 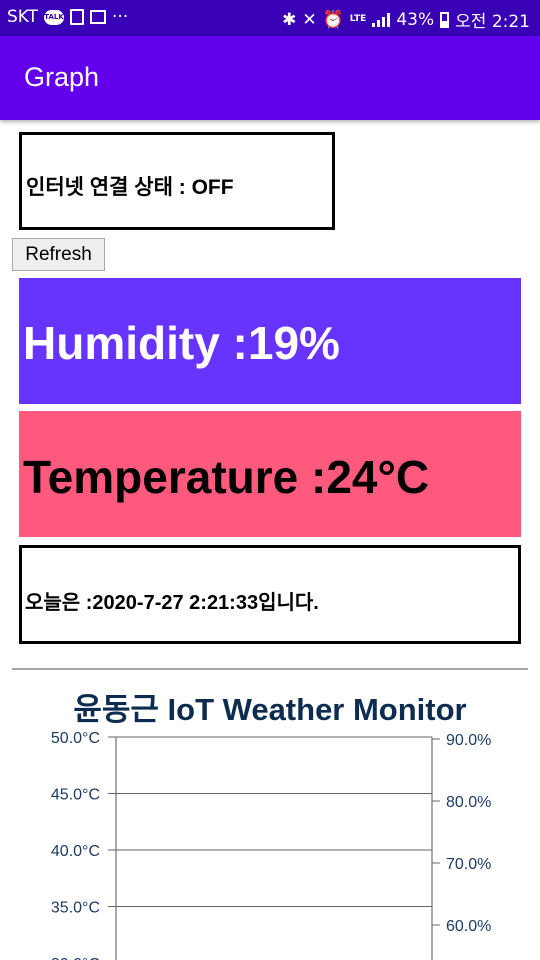 What do you see at coordinates (492, 22) in the screenshot?
I see `clock: 오전 2:21` at bounding box center [492, 22].